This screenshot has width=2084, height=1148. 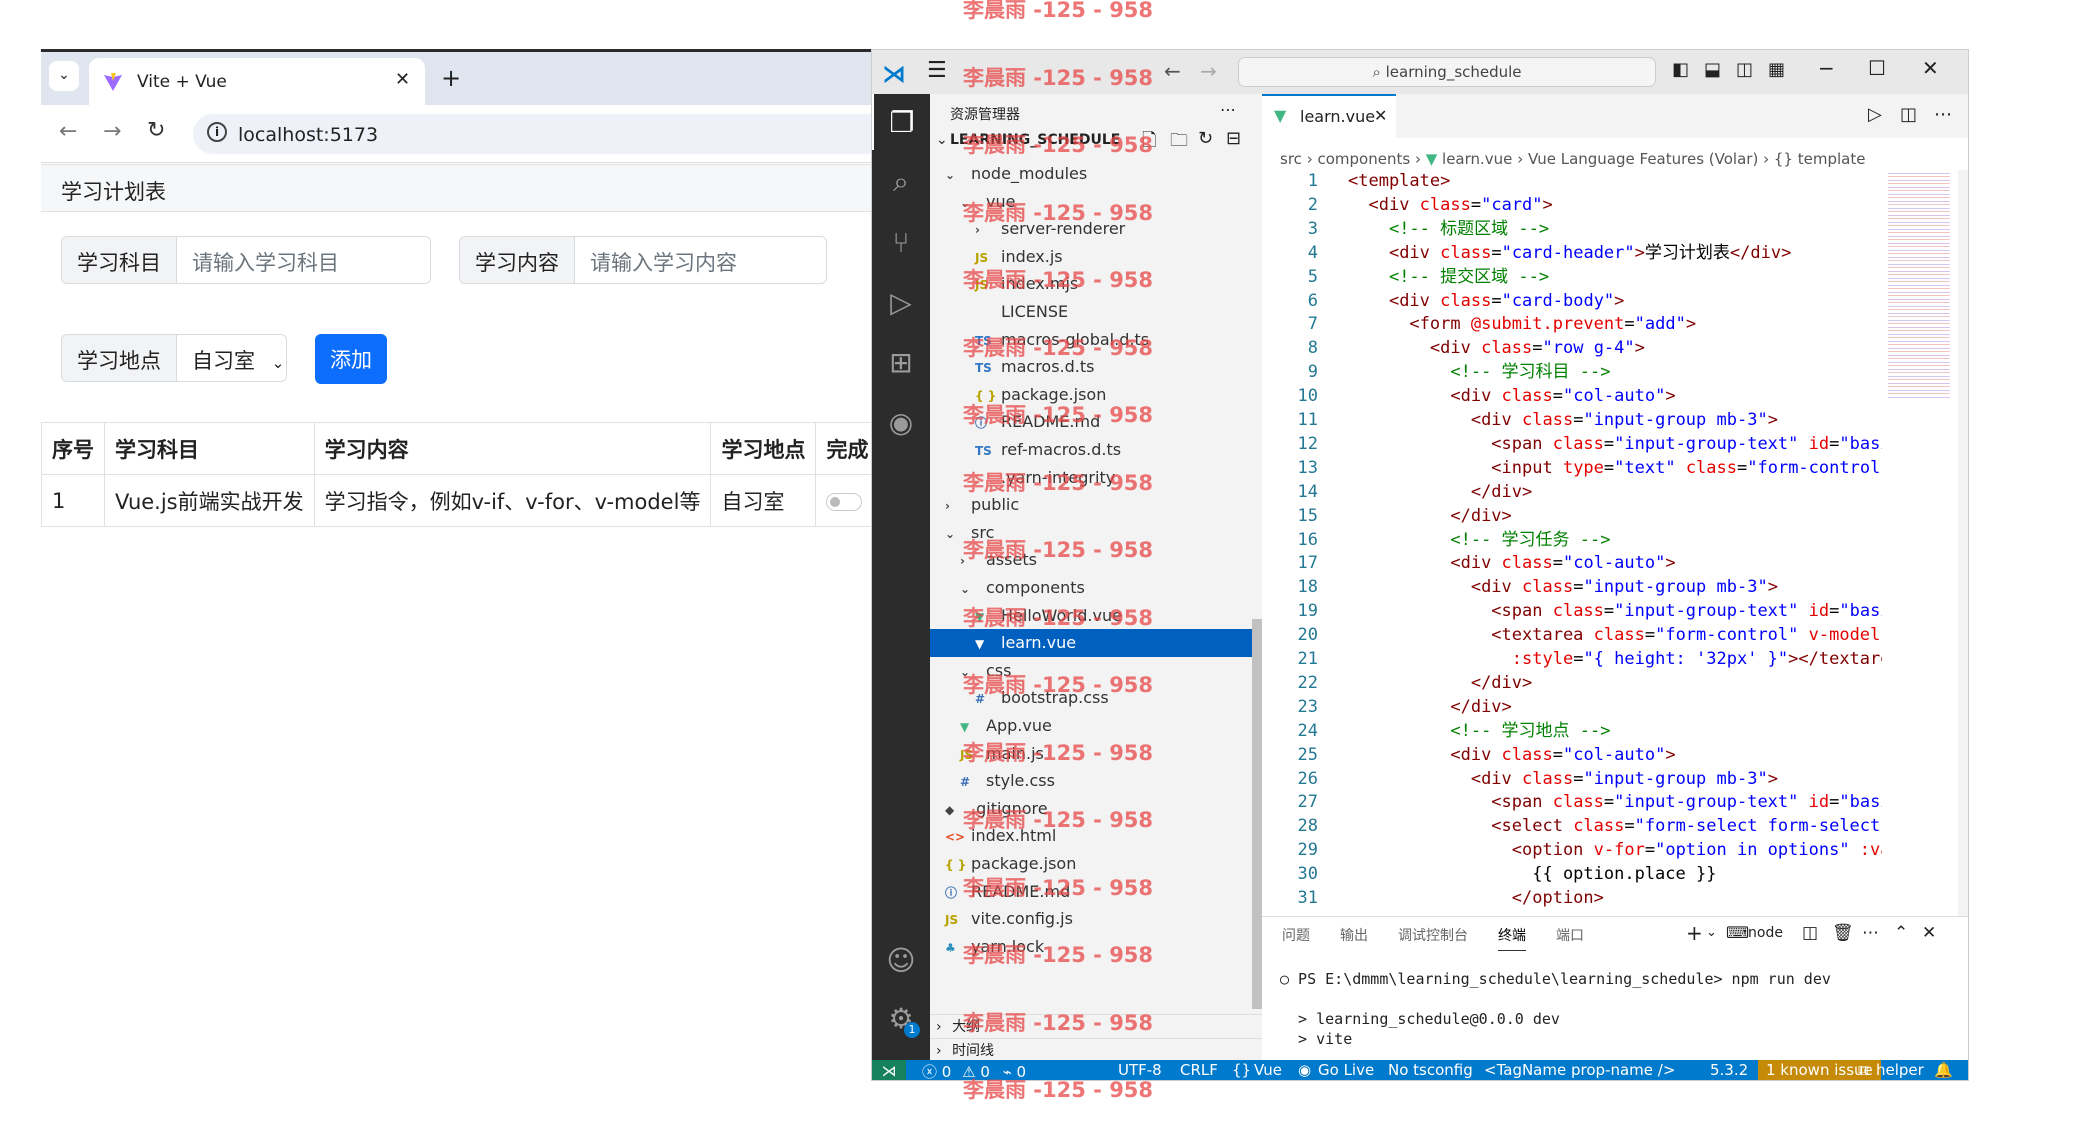 What do you see at coordinates (1149, 143) in the screenshot?
I see `new-file-icon: 🗋` at bounding box center [1149, 143].